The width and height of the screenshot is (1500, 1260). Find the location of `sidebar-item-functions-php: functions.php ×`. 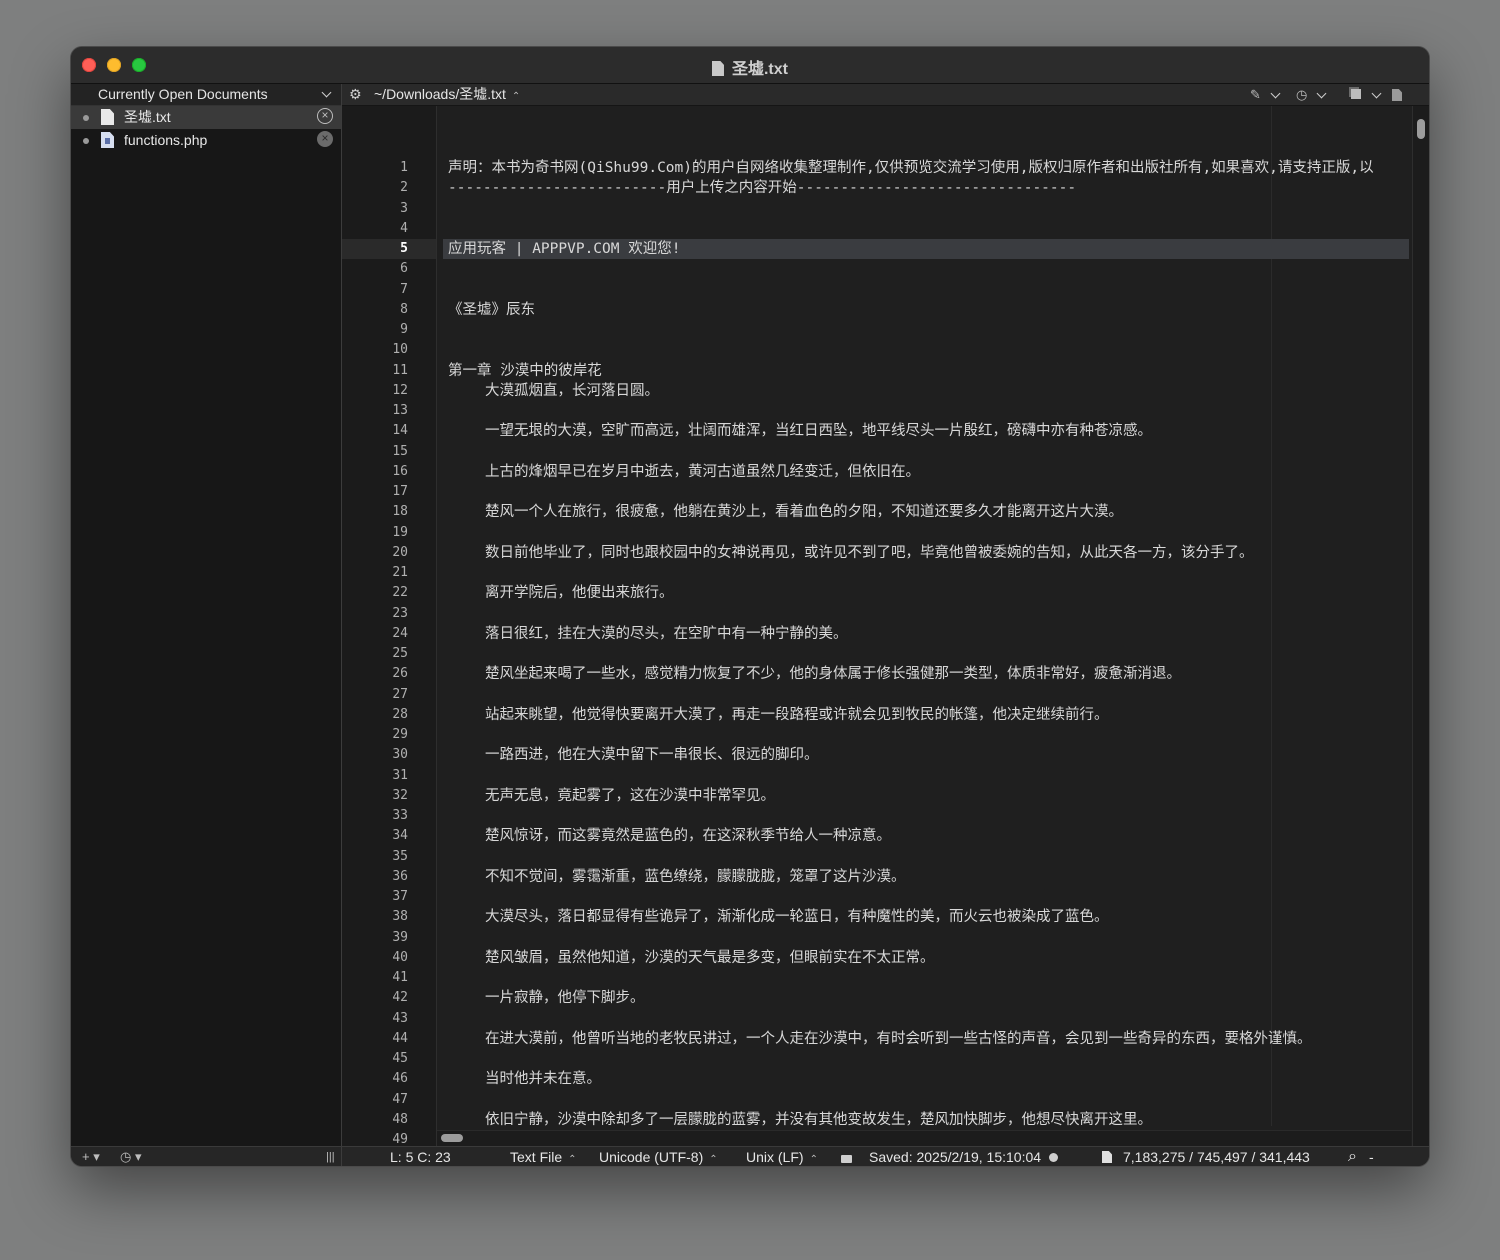

sidebar-item-functions-php: functions.php × is located at coordinates (206, 140).